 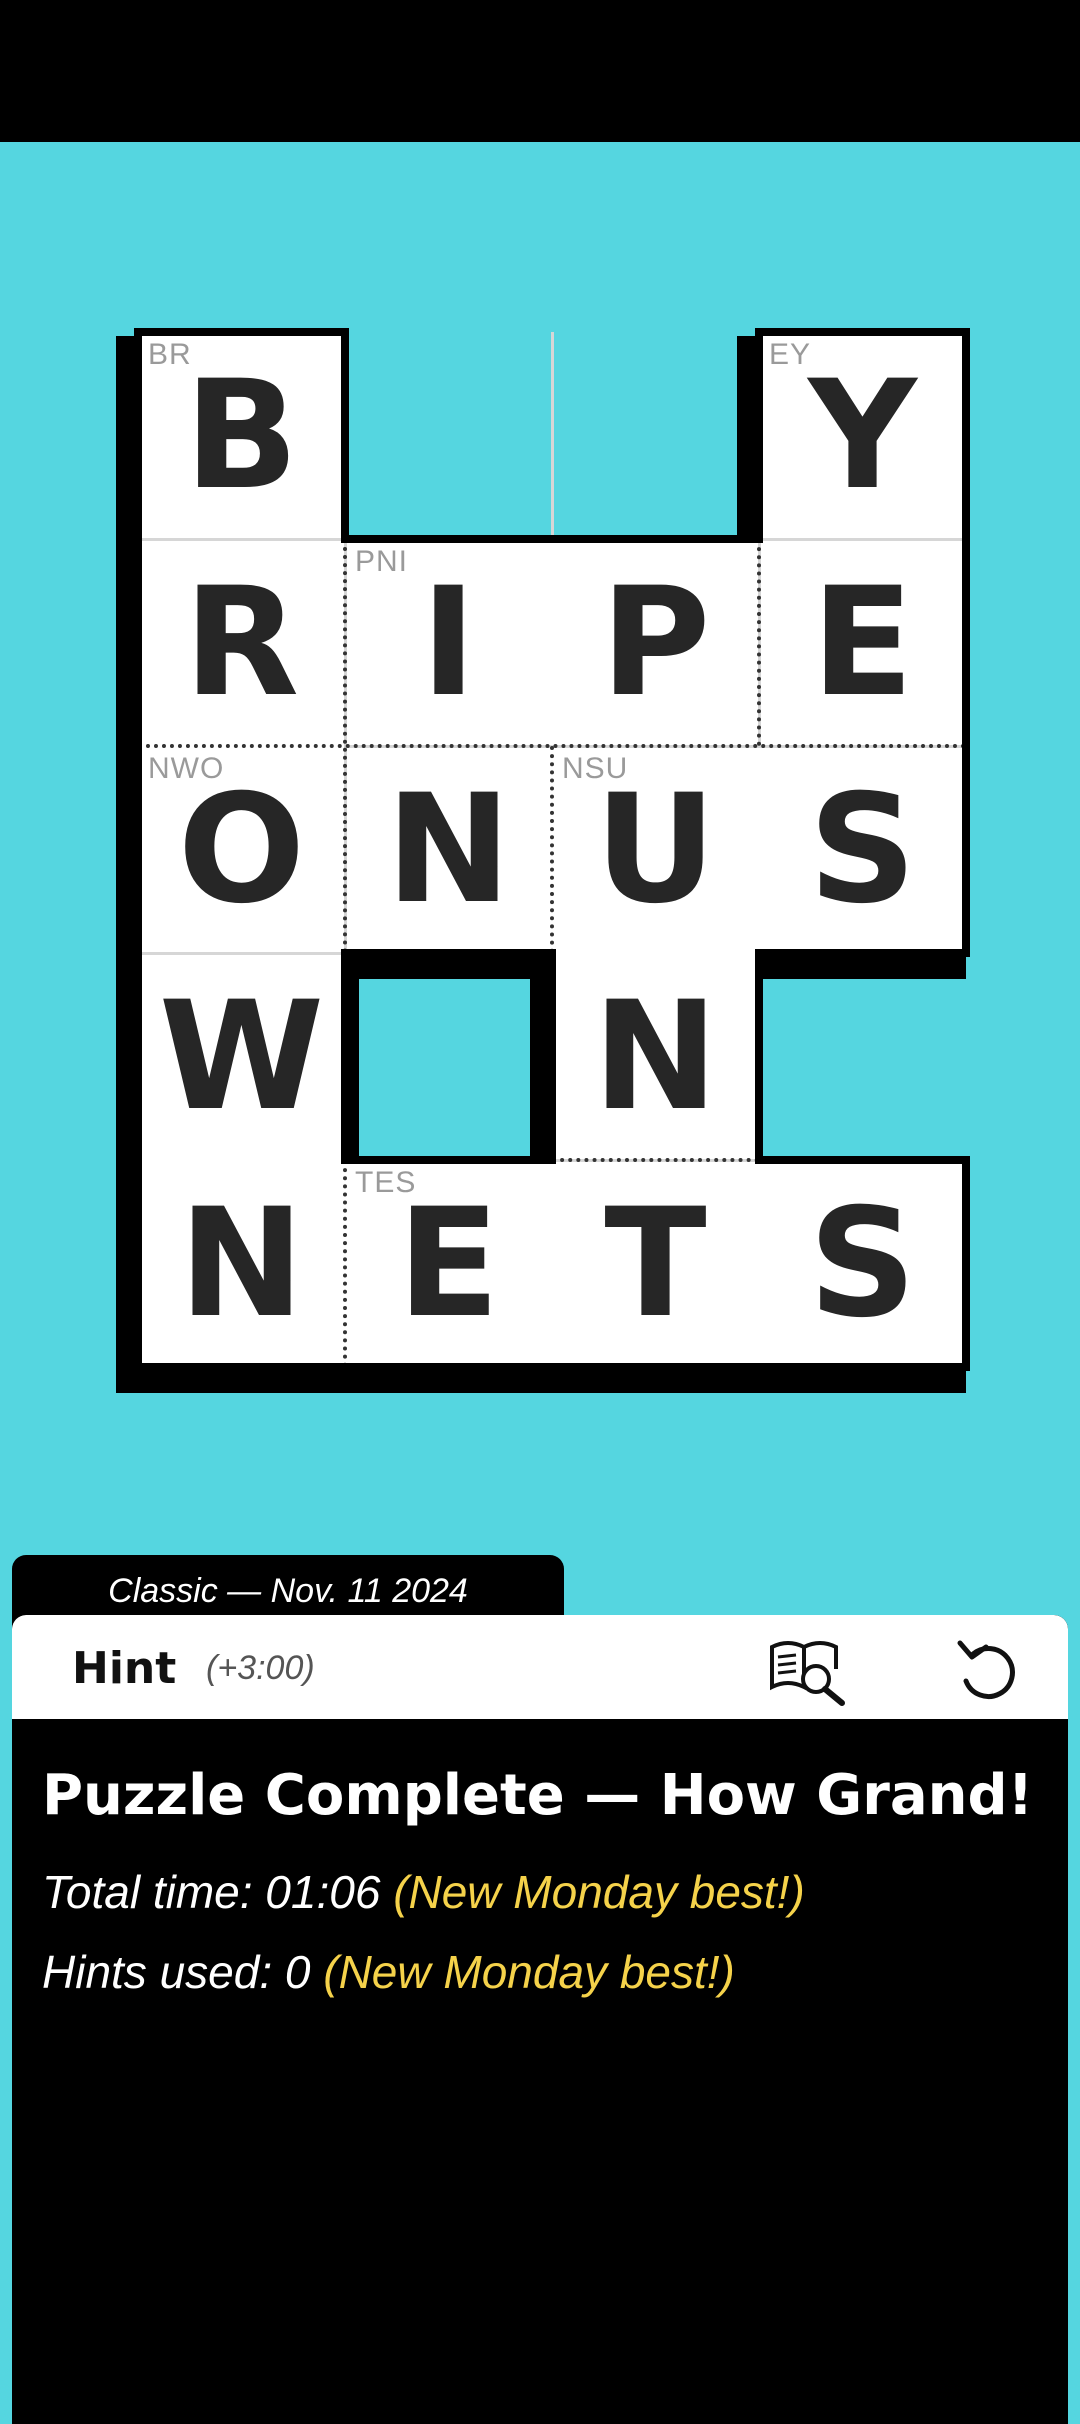 I want to click on crossword-cell: W, so click(x=241, y=1056).